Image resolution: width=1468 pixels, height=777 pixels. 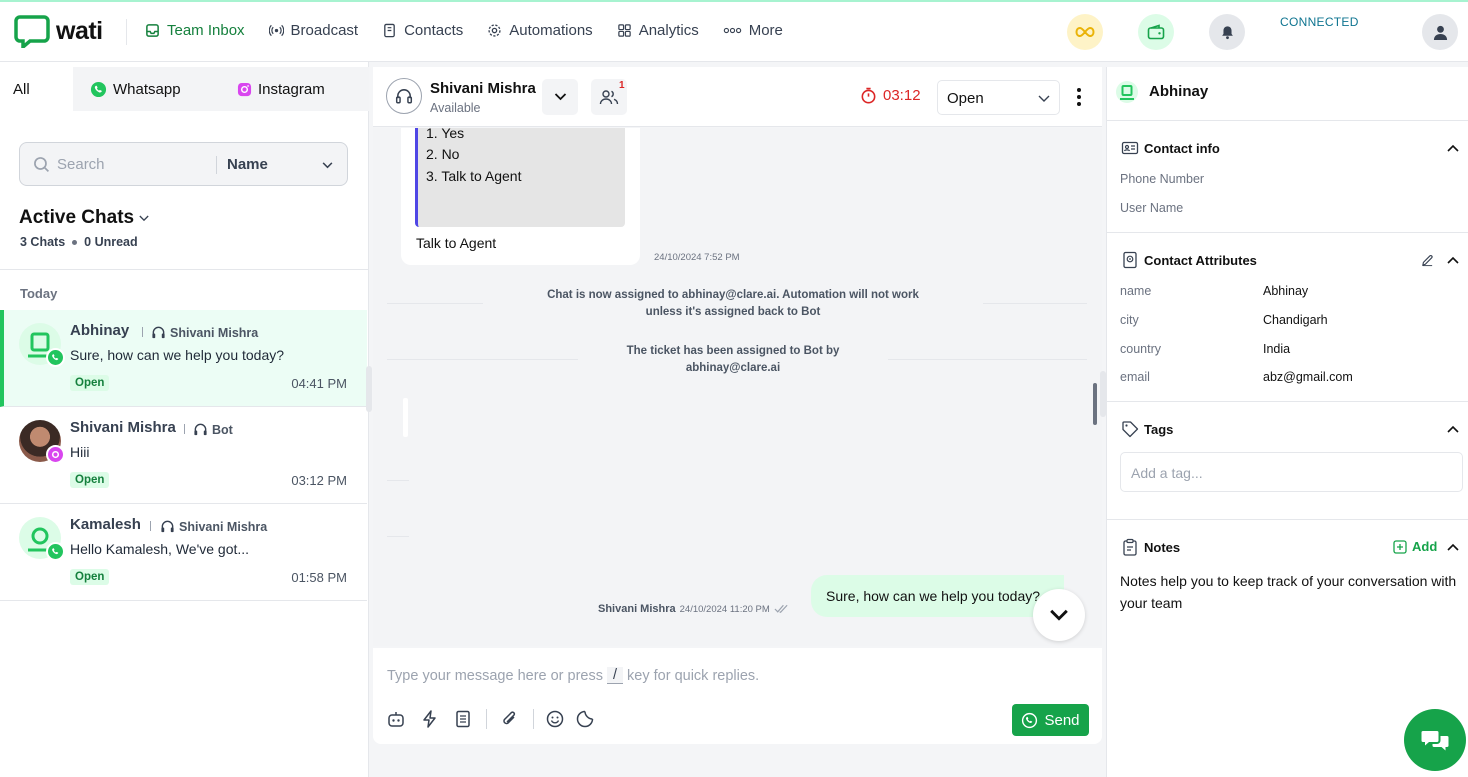 I want to click on conversation-header: Shivani Mishra Available 1 03:12 Open, so click(x=737, y=97).